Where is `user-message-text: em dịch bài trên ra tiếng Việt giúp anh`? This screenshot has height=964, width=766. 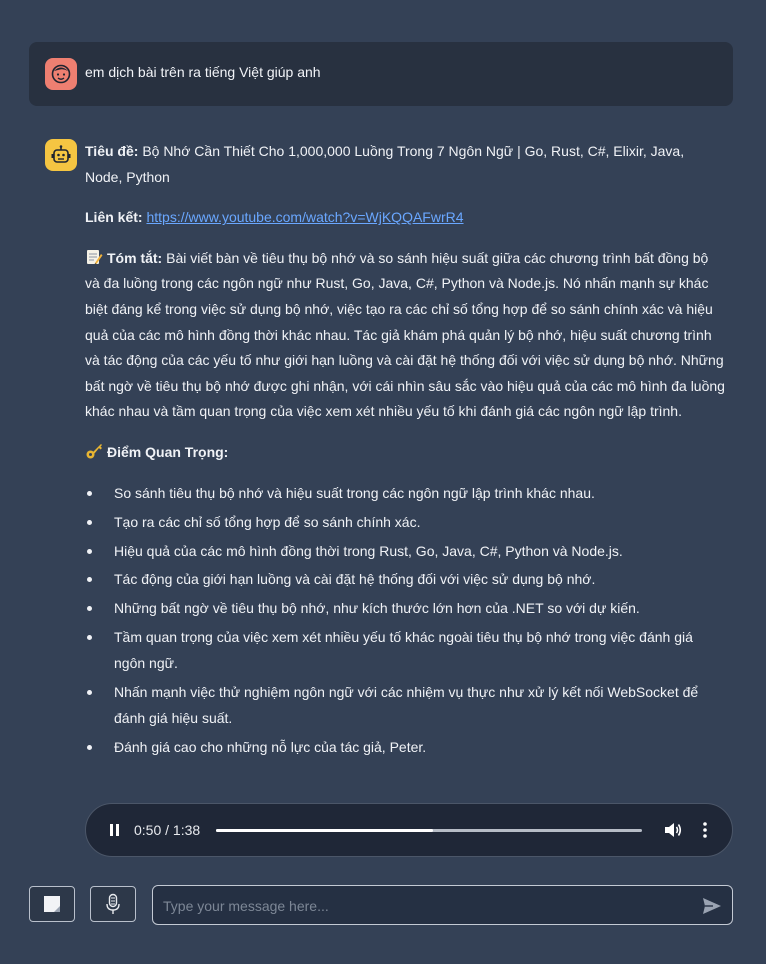 user-message-text: em dịch bài trên ra tiếng Việt giúp anh is located at coordinates (203, 72).